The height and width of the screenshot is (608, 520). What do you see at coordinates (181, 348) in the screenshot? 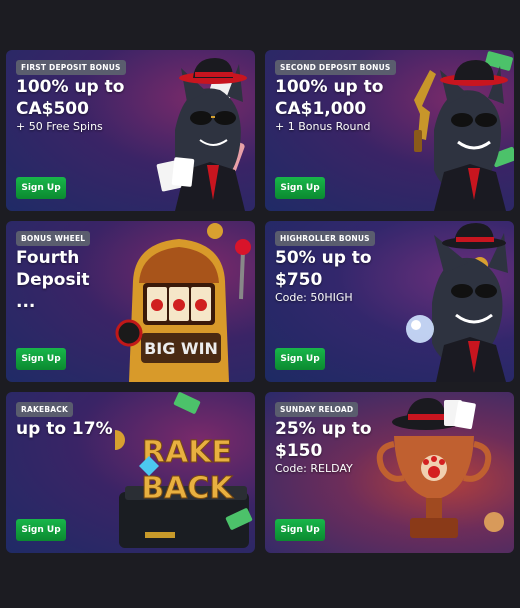
I see `slot-big-win-text: BIG WIN` at bounding box center [181, 348].